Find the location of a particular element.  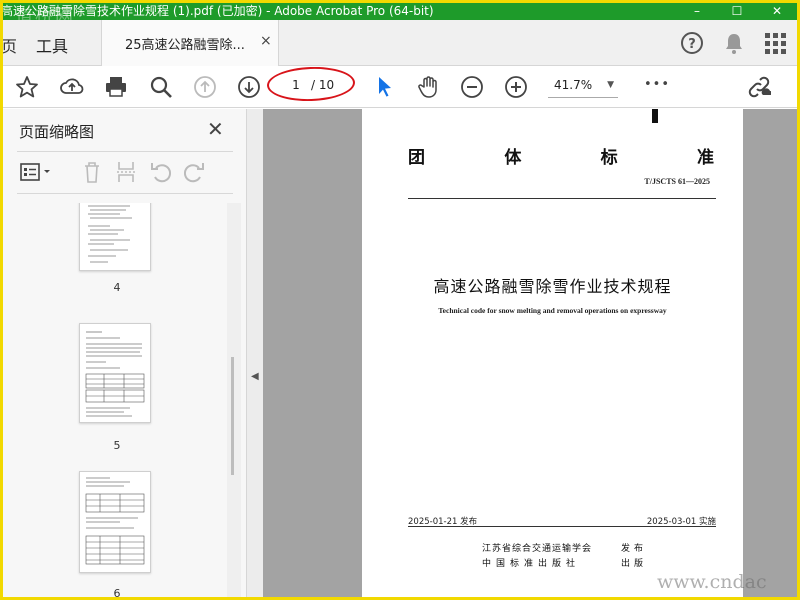

tab-home: 页 is located at coordinates (10, 45).